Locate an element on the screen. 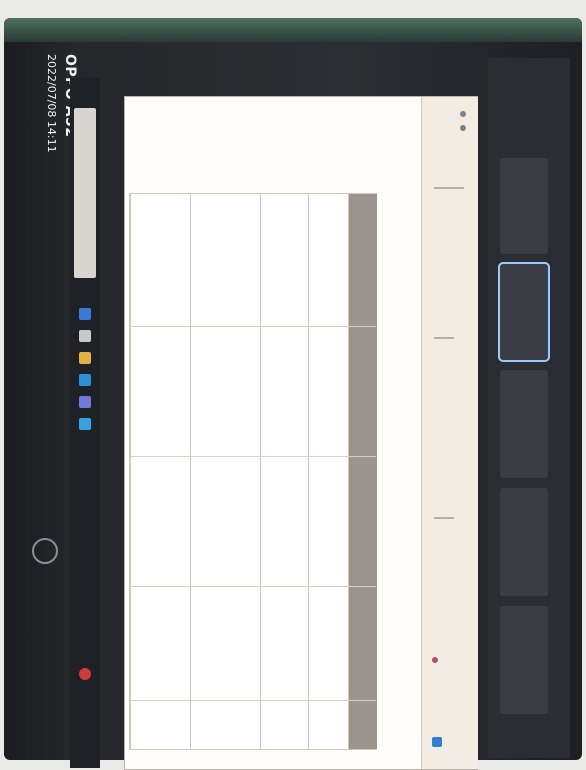 This screenshot has width=586, height=770. account-icon is located at coordinates (435, 660).